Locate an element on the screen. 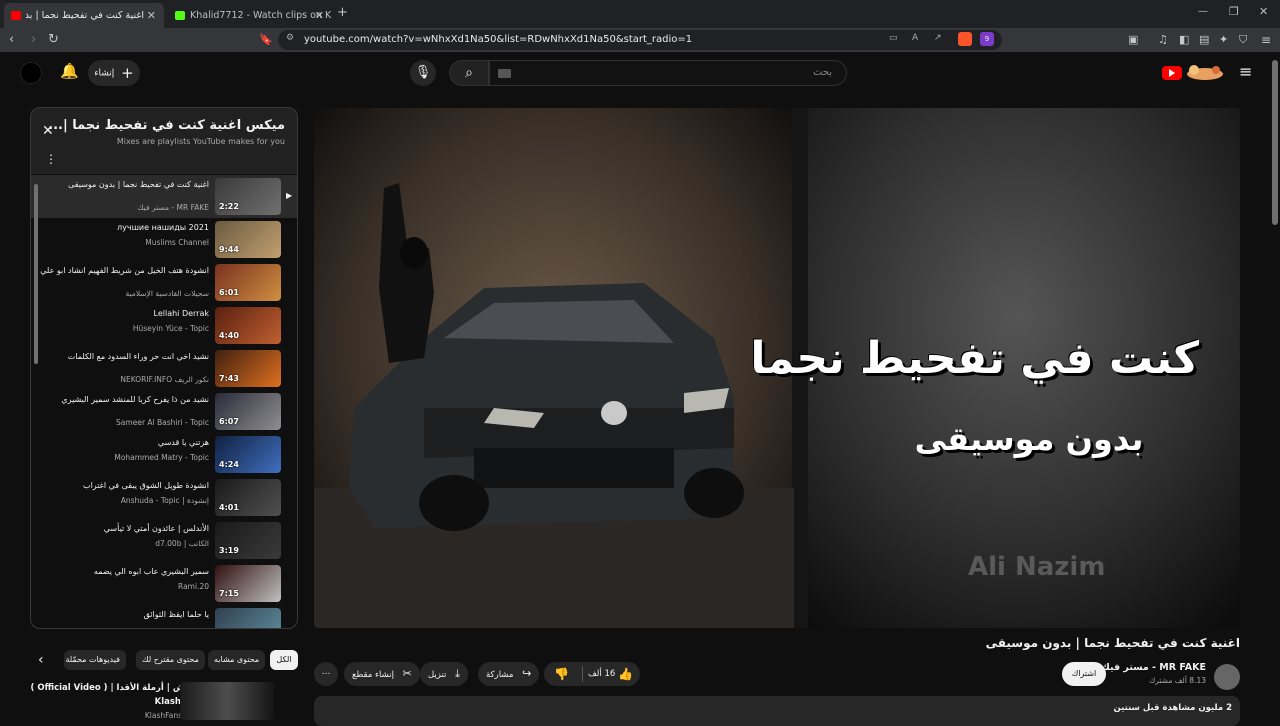 The width and height of the screenshot is (1280, 726). search-button: ⌕ is located at coordinates (469, 73).